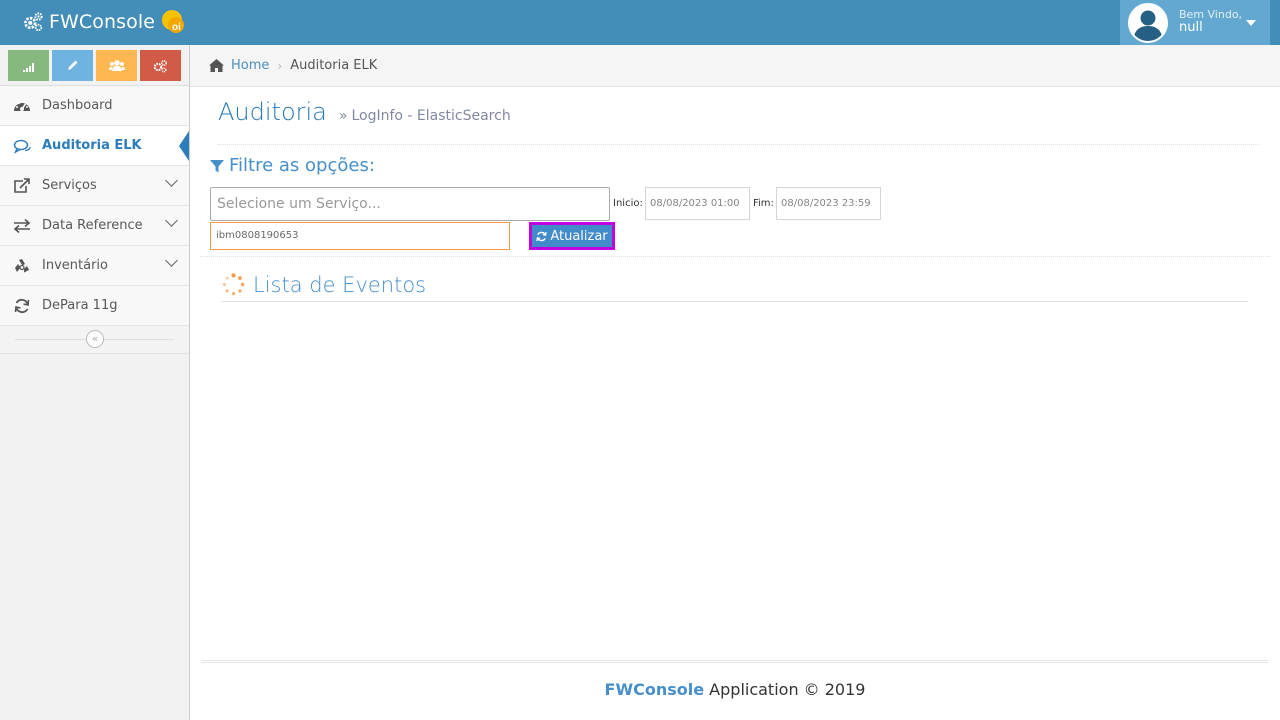 The width and height of the screenshot is (1280, 720). I want to click on sidebar-item-label: Data Reference, so click(92, 225).